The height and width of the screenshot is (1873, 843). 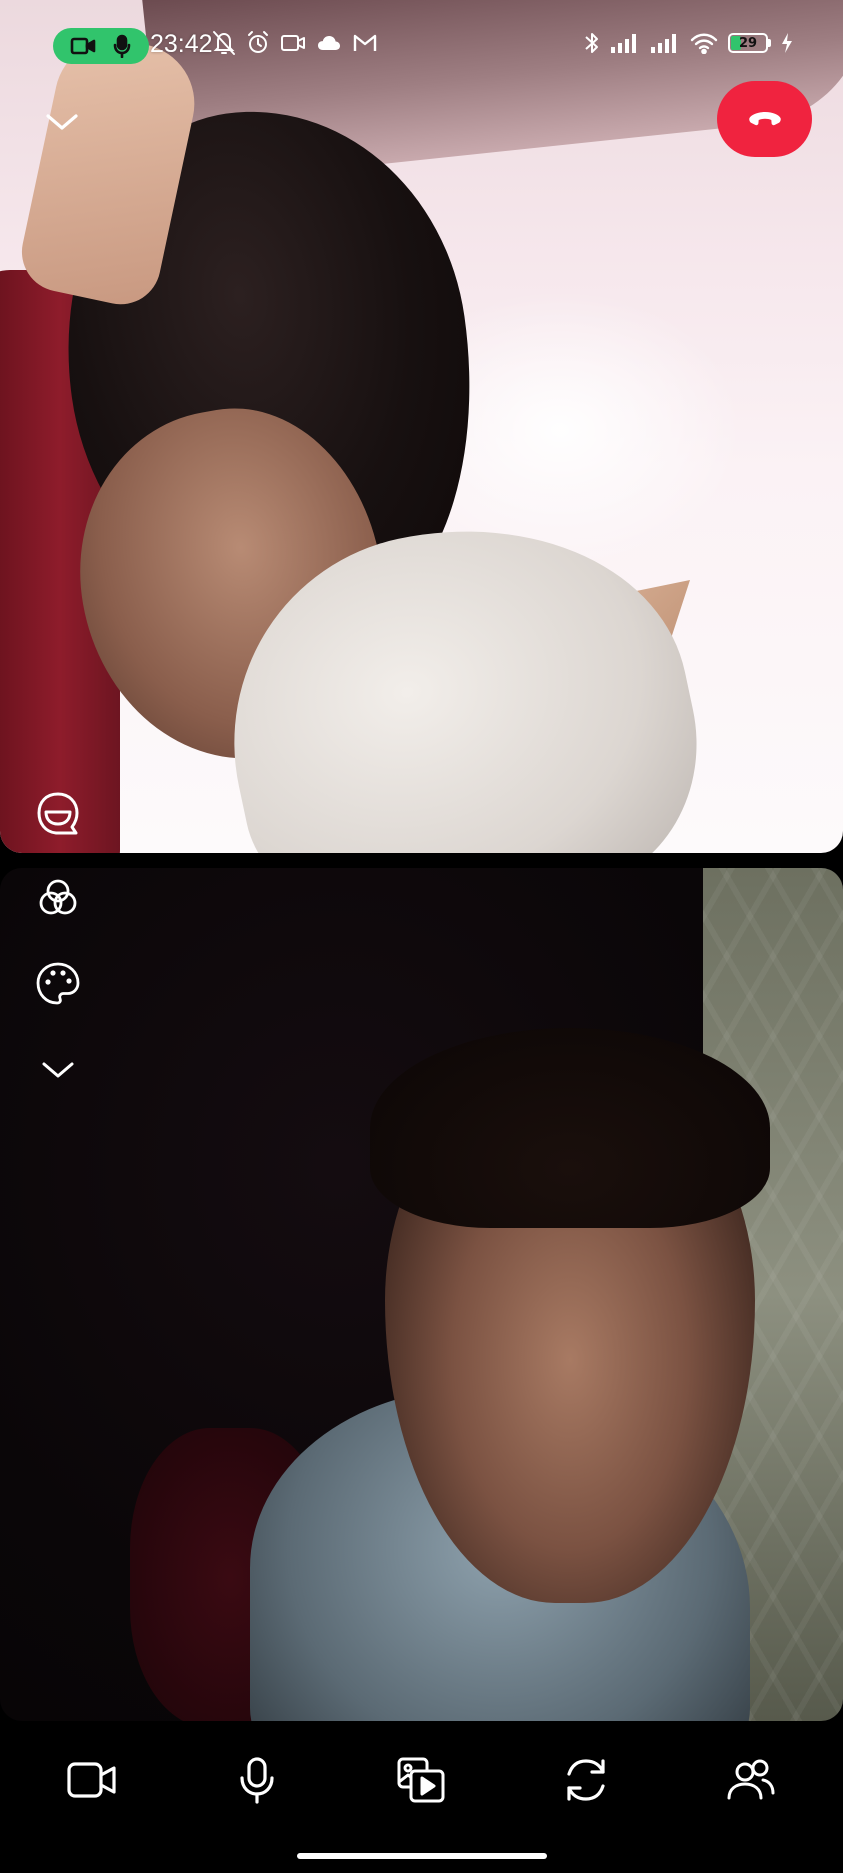 I want to click on video-camera-icon, so click(x=91, y=1780).